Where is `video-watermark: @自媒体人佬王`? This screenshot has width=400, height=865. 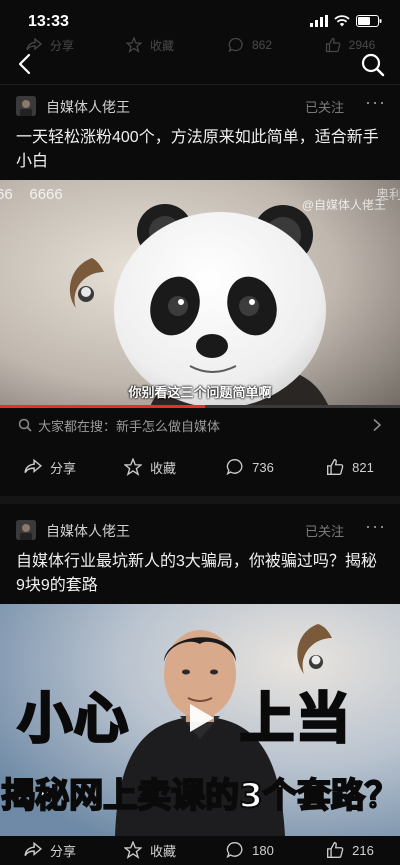 video-watermark: @自媒体人佬王 is located at coordinates (343, 205).